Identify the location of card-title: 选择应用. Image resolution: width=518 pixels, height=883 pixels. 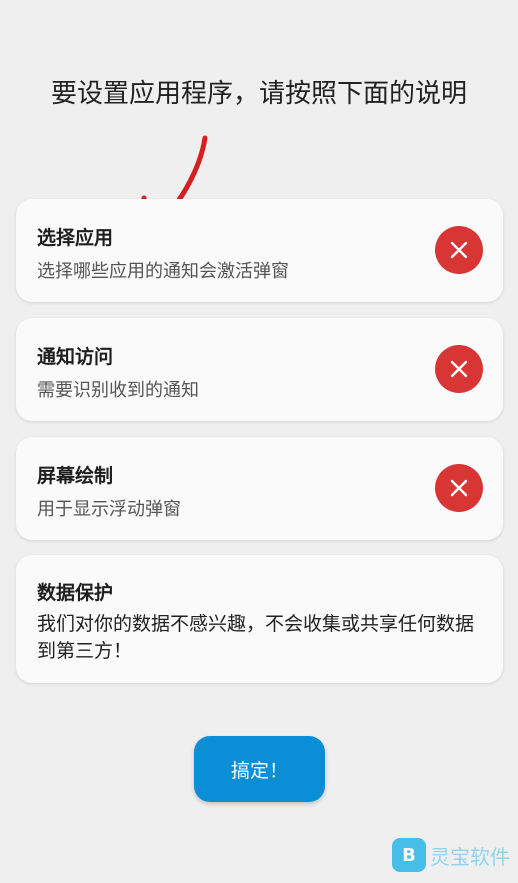
(75, 238).